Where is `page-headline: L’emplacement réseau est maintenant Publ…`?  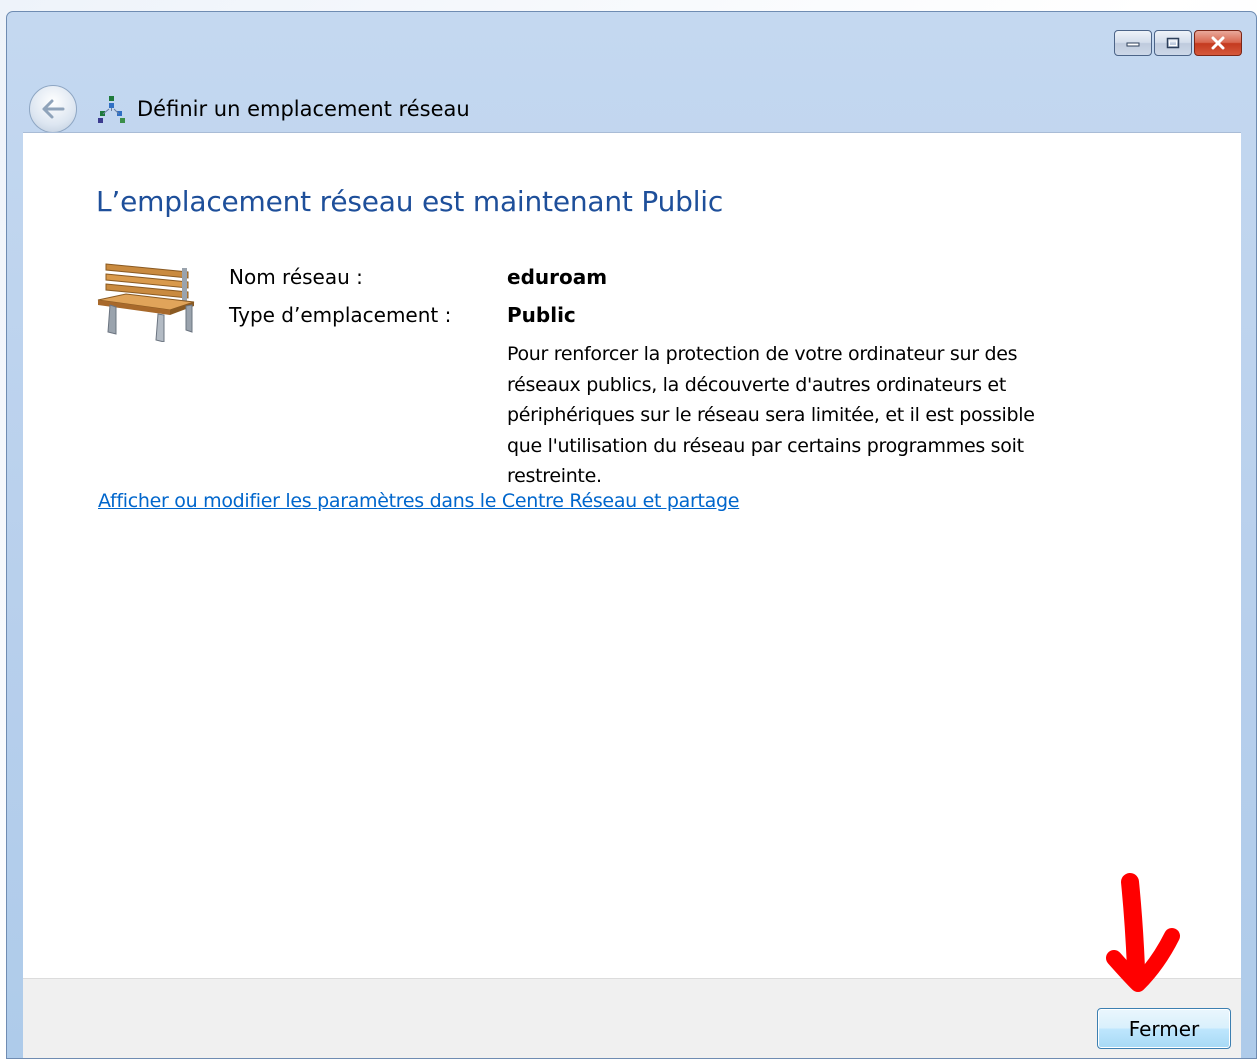
page-headline: L’emplacement réseau est maintenant Publ… is located at coordinates (410, 201).